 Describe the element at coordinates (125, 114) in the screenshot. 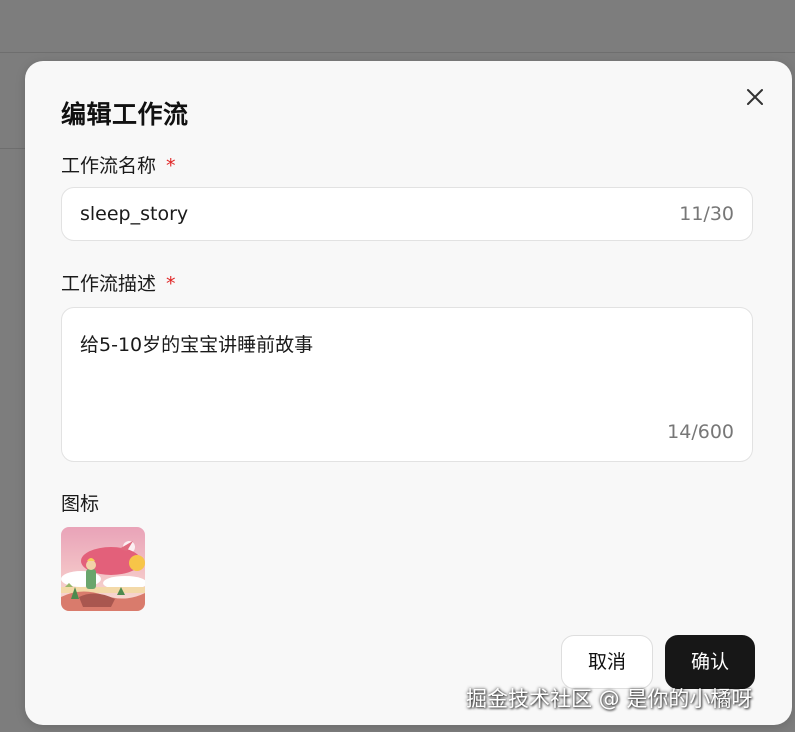

I see `dialog-title: 编辑工作流` at that location.